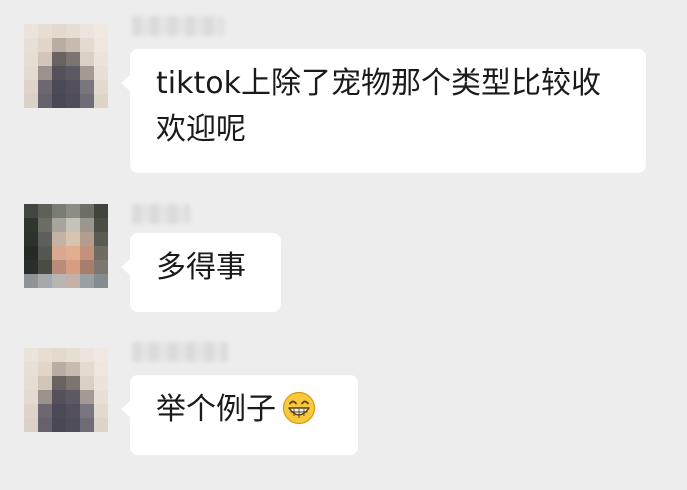 This screenshot has height=490, width=687. I want to click on message-bubble-3: 举个例子, so click(239, 415).